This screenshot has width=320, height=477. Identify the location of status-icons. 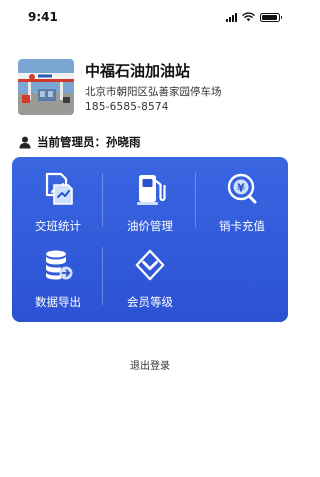
(254, 17).